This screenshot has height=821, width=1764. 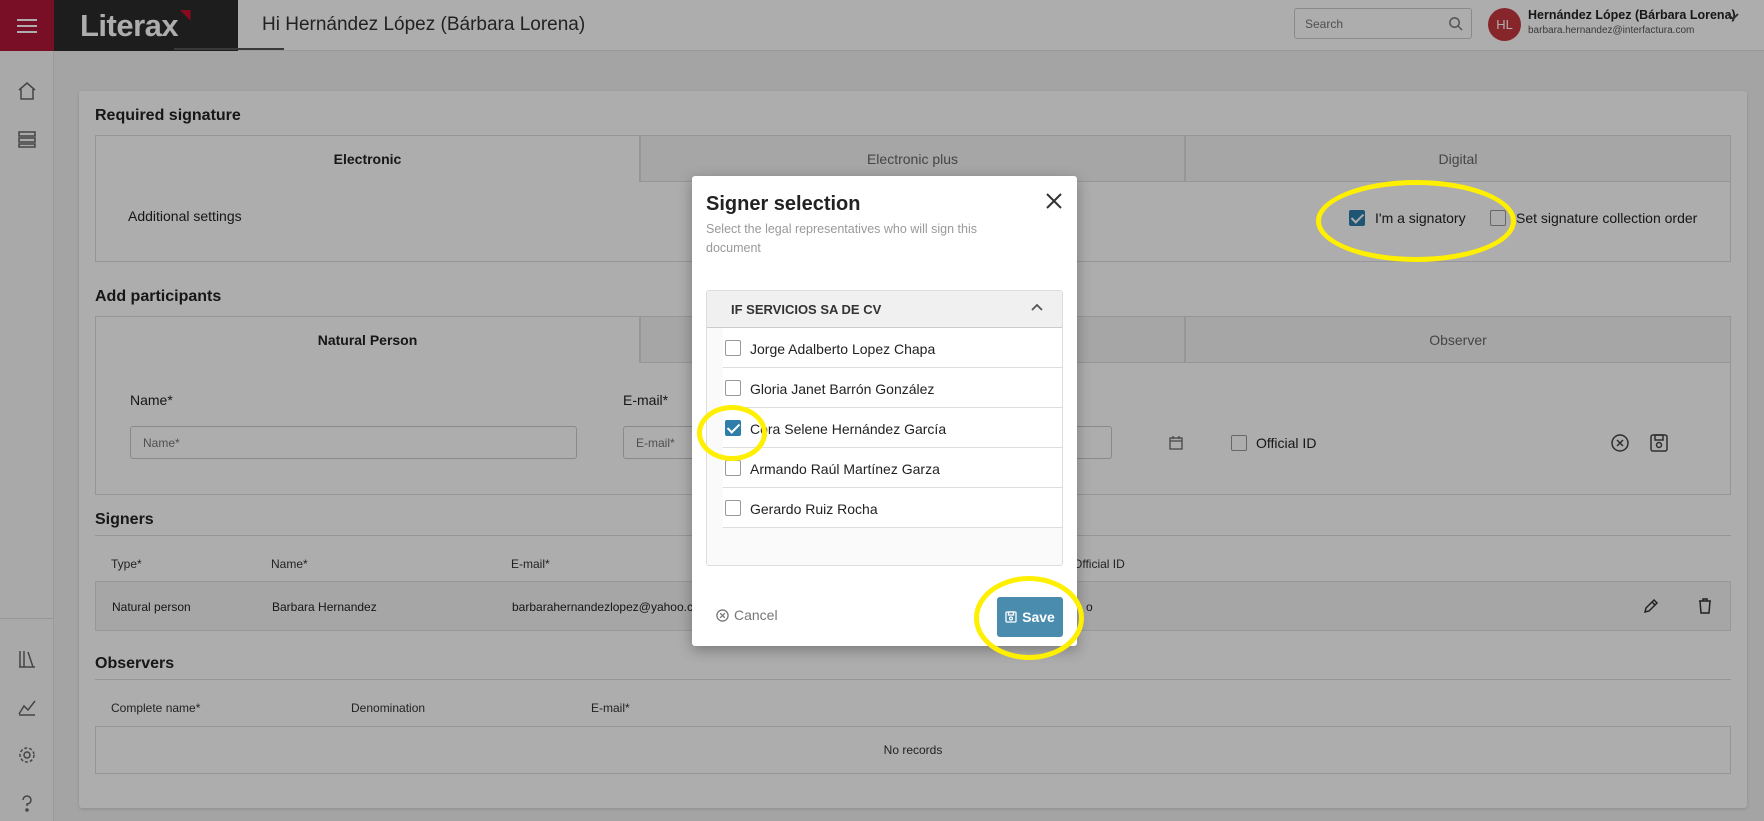 I want to click on close-icon, so click(x=1054, y=201).